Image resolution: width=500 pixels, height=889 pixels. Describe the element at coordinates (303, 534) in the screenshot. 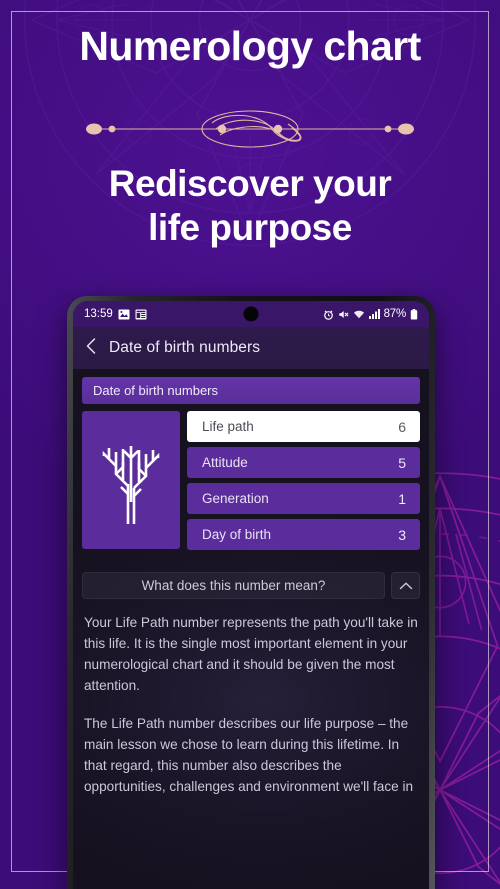

I see `number-row-day-of-birth: Day of birth 3` at that location.